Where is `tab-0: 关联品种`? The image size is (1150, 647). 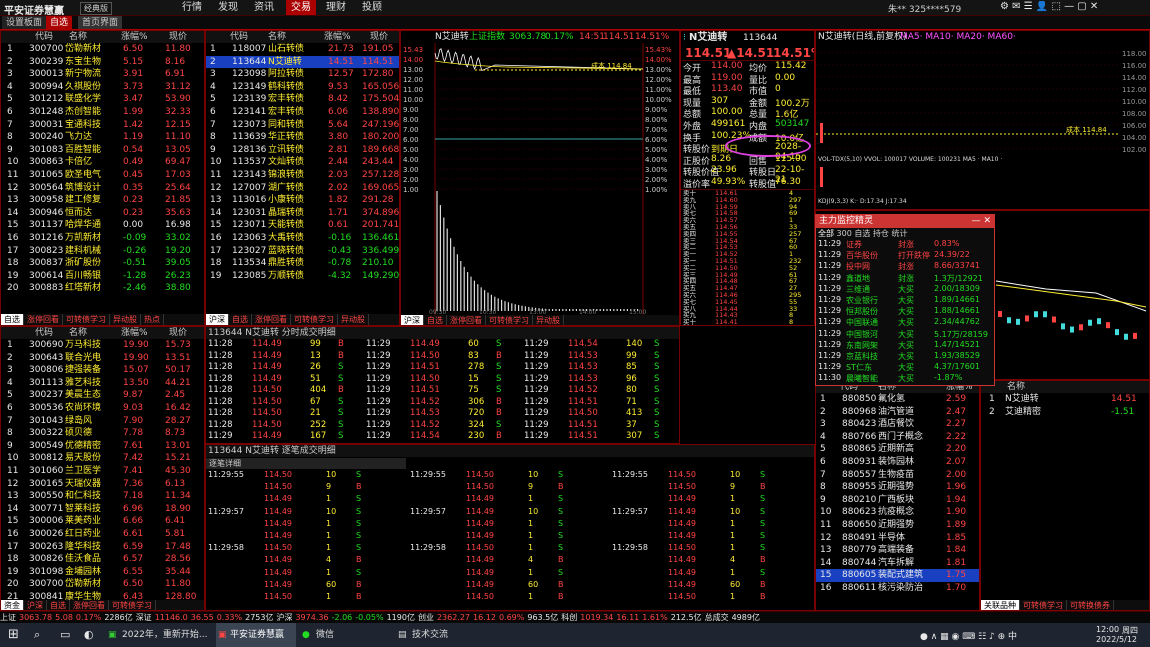
tab-0: 关联品种 is located at coordinates (1000, 605).